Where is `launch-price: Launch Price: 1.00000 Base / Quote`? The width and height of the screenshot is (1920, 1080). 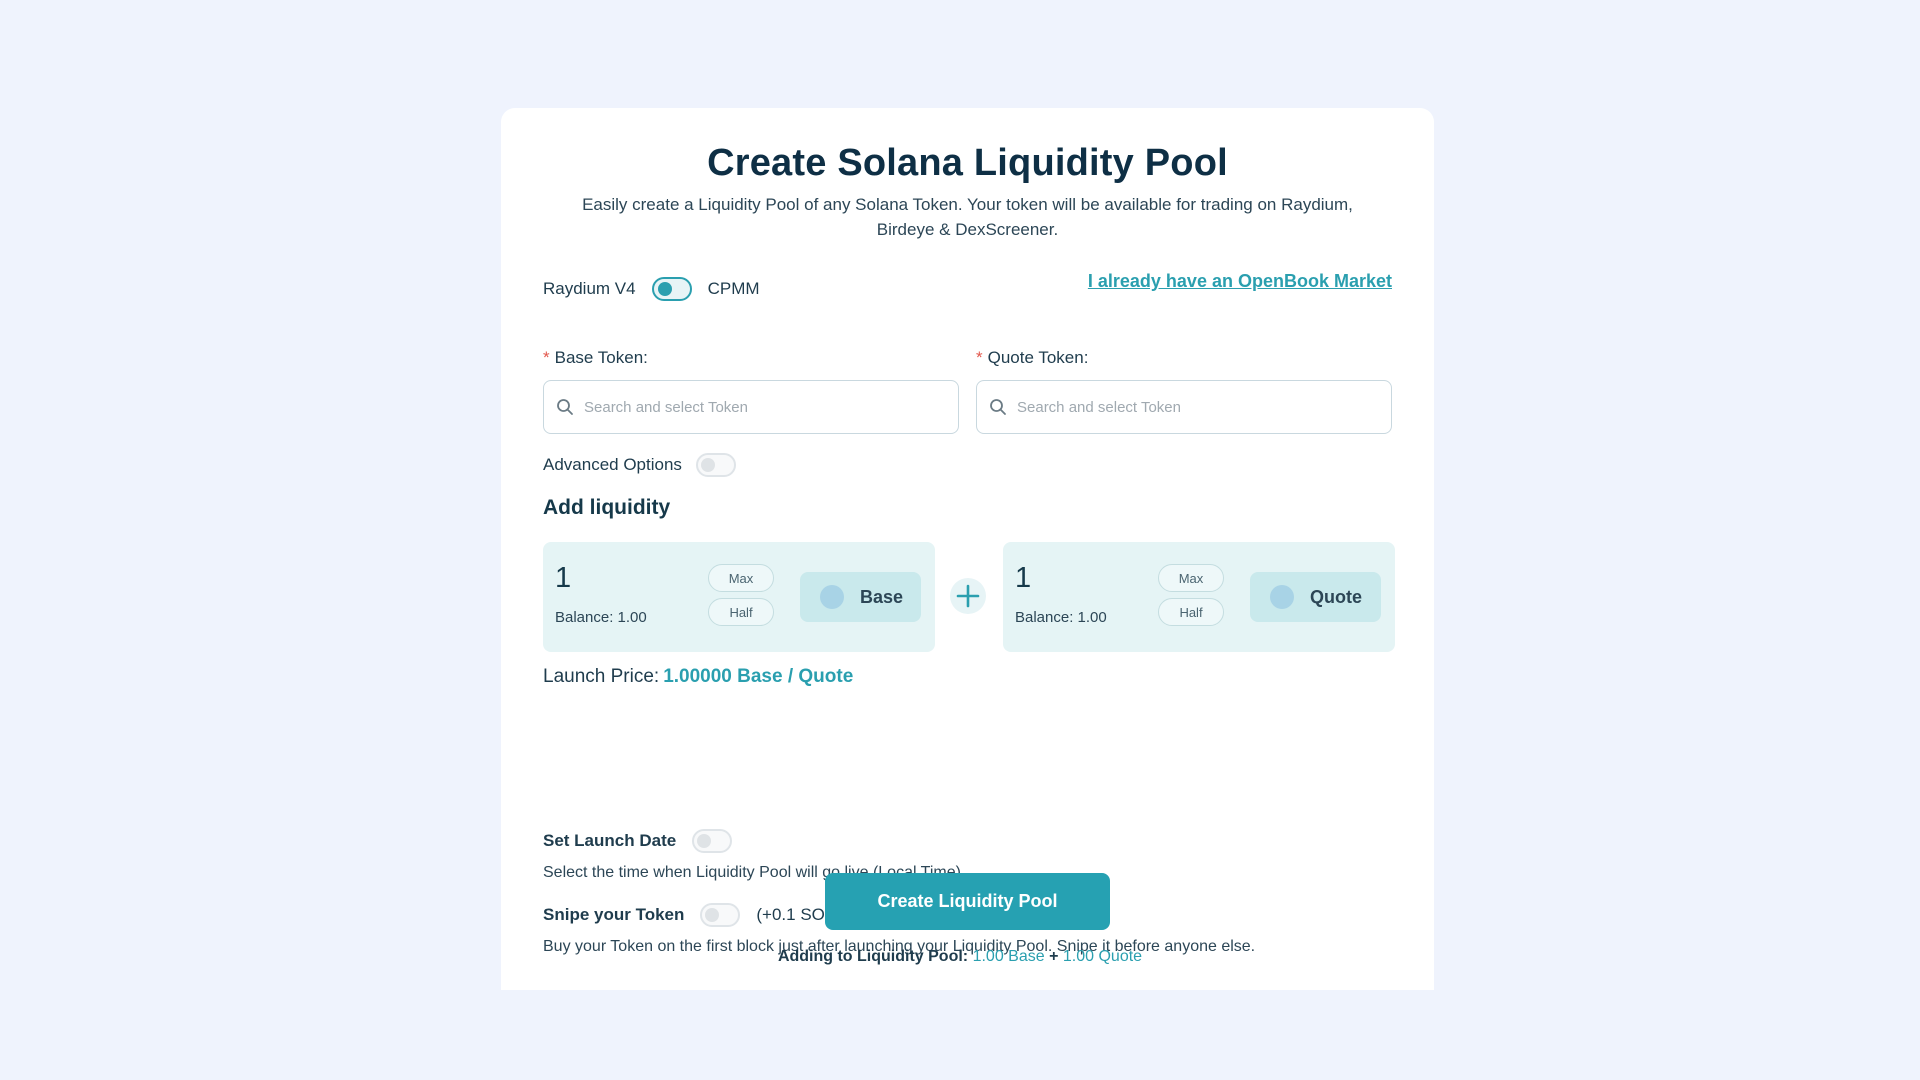 launch-price: Launch Price: 1.00000 Base / Quote is located at coordinates (698, 677).